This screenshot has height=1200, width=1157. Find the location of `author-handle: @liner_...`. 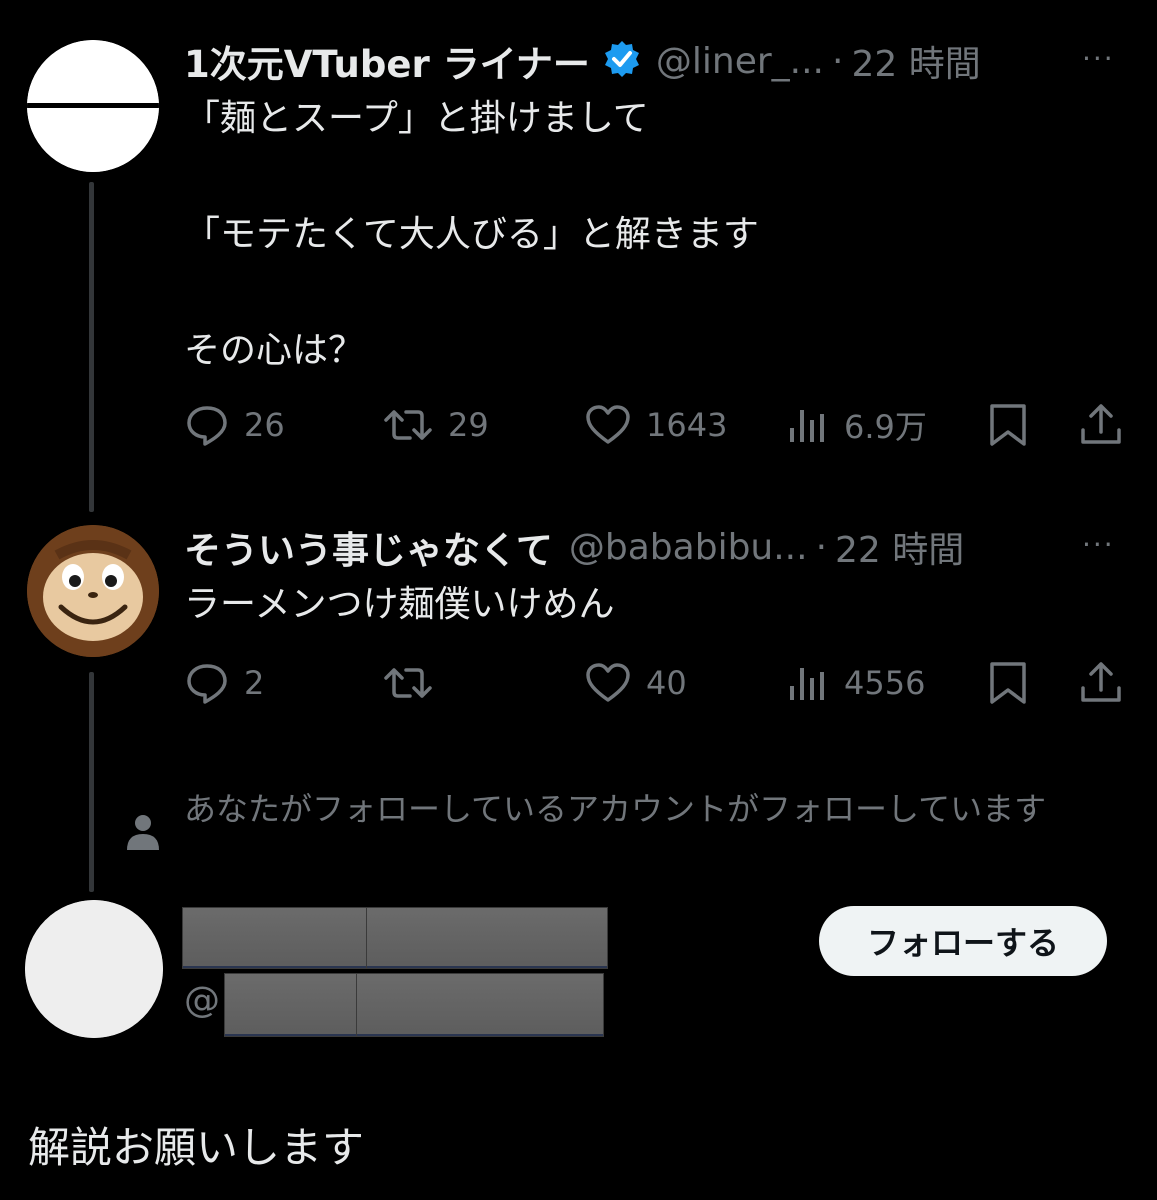

author-handle: @liner_... is located at coordinates (740, 61).